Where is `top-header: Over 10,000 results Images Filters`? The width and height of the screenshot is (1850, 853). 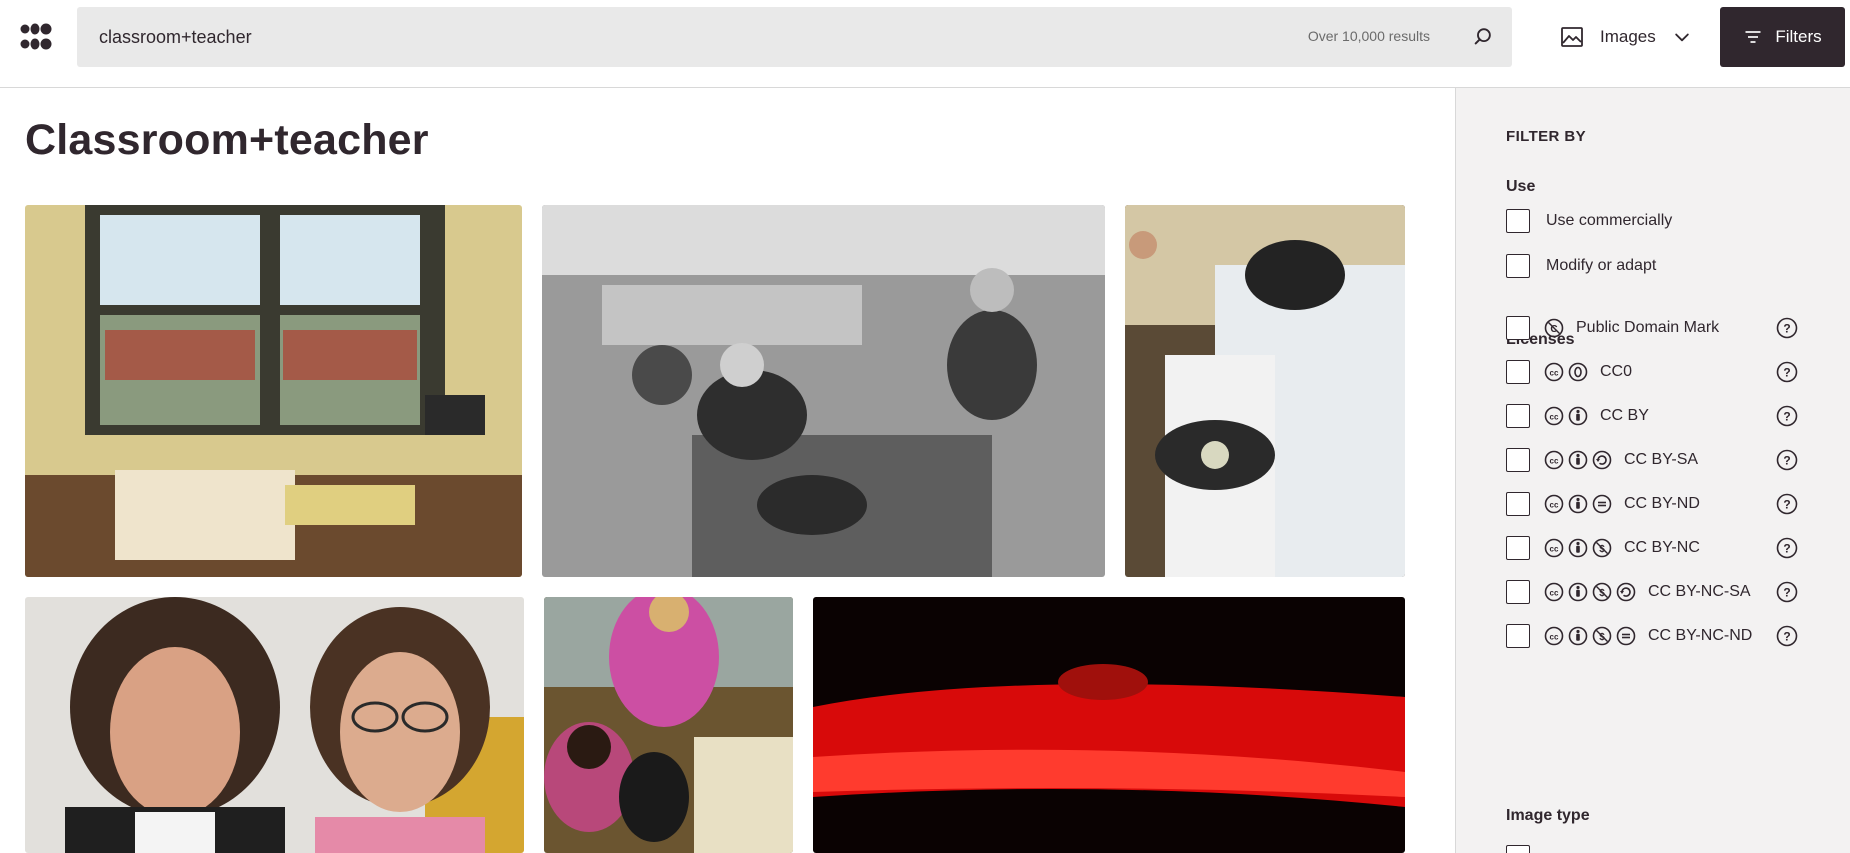
top-header: Over 10,000 results Images Filters is located at coordinates (925, 44).